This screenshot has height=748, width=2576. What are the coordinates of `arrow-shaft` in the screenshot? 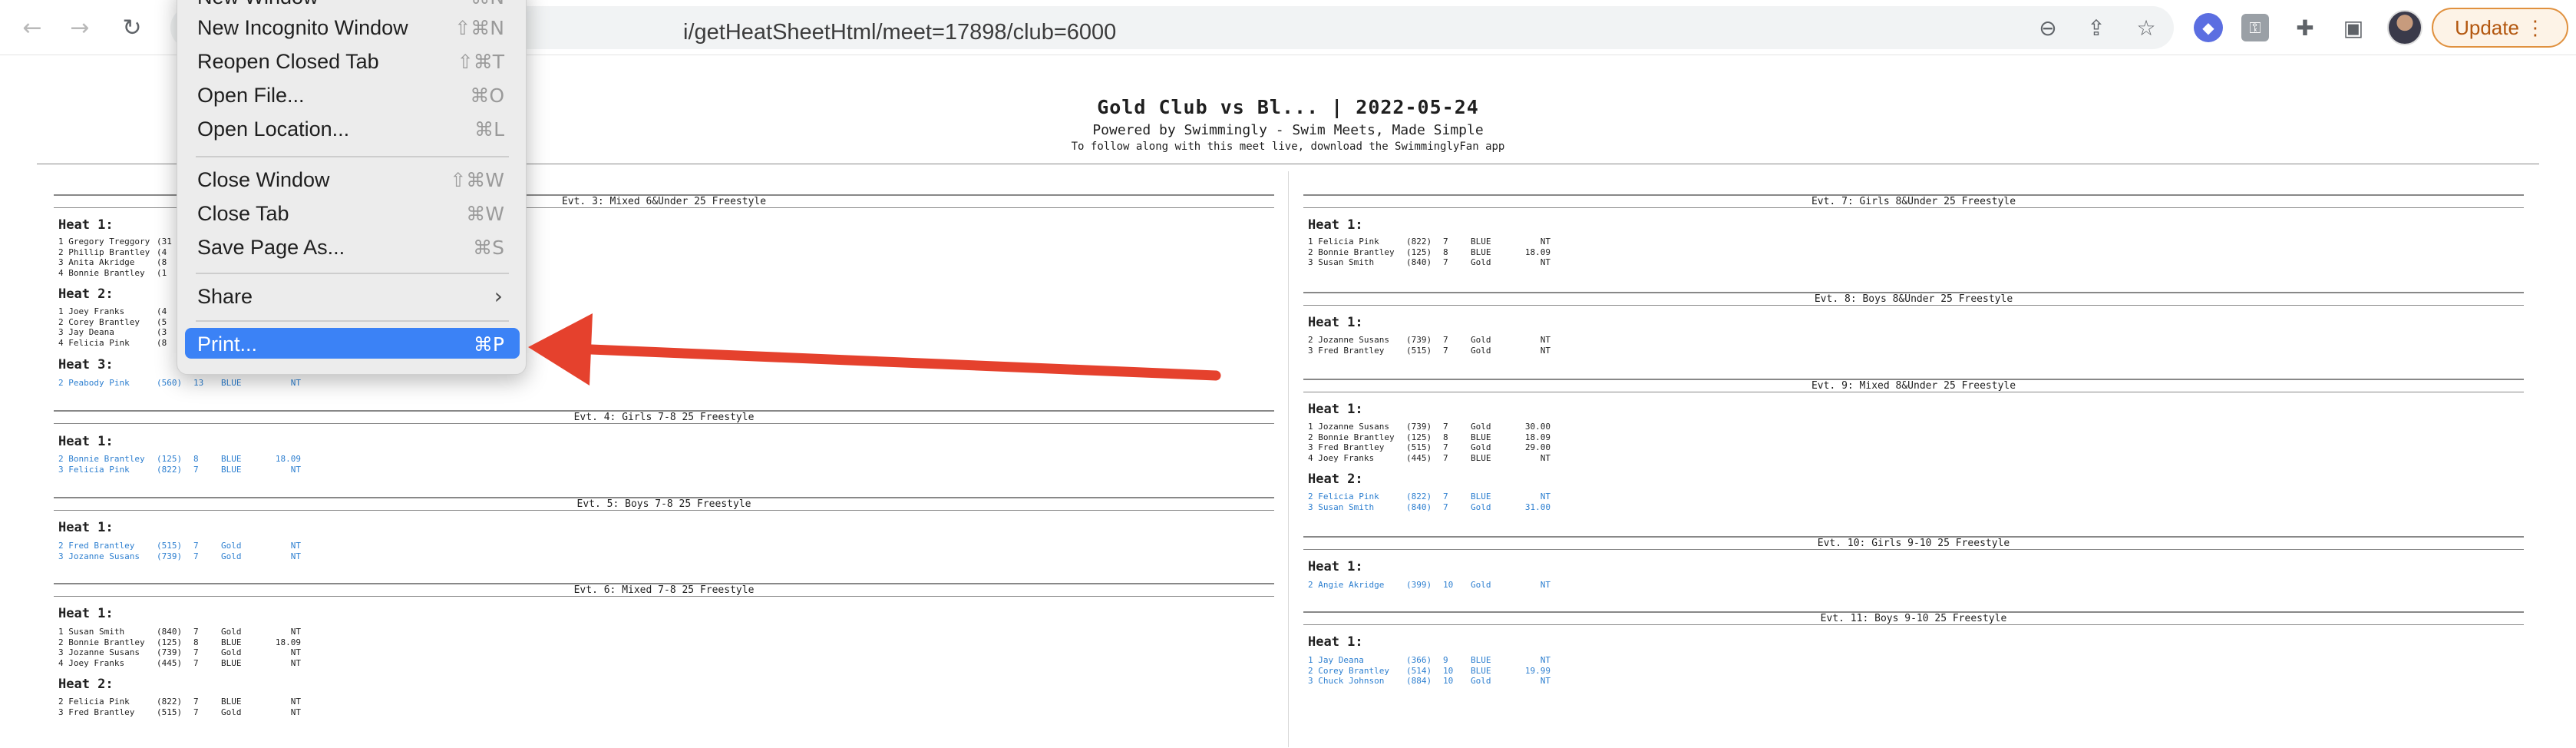 It's located at (903, 362).